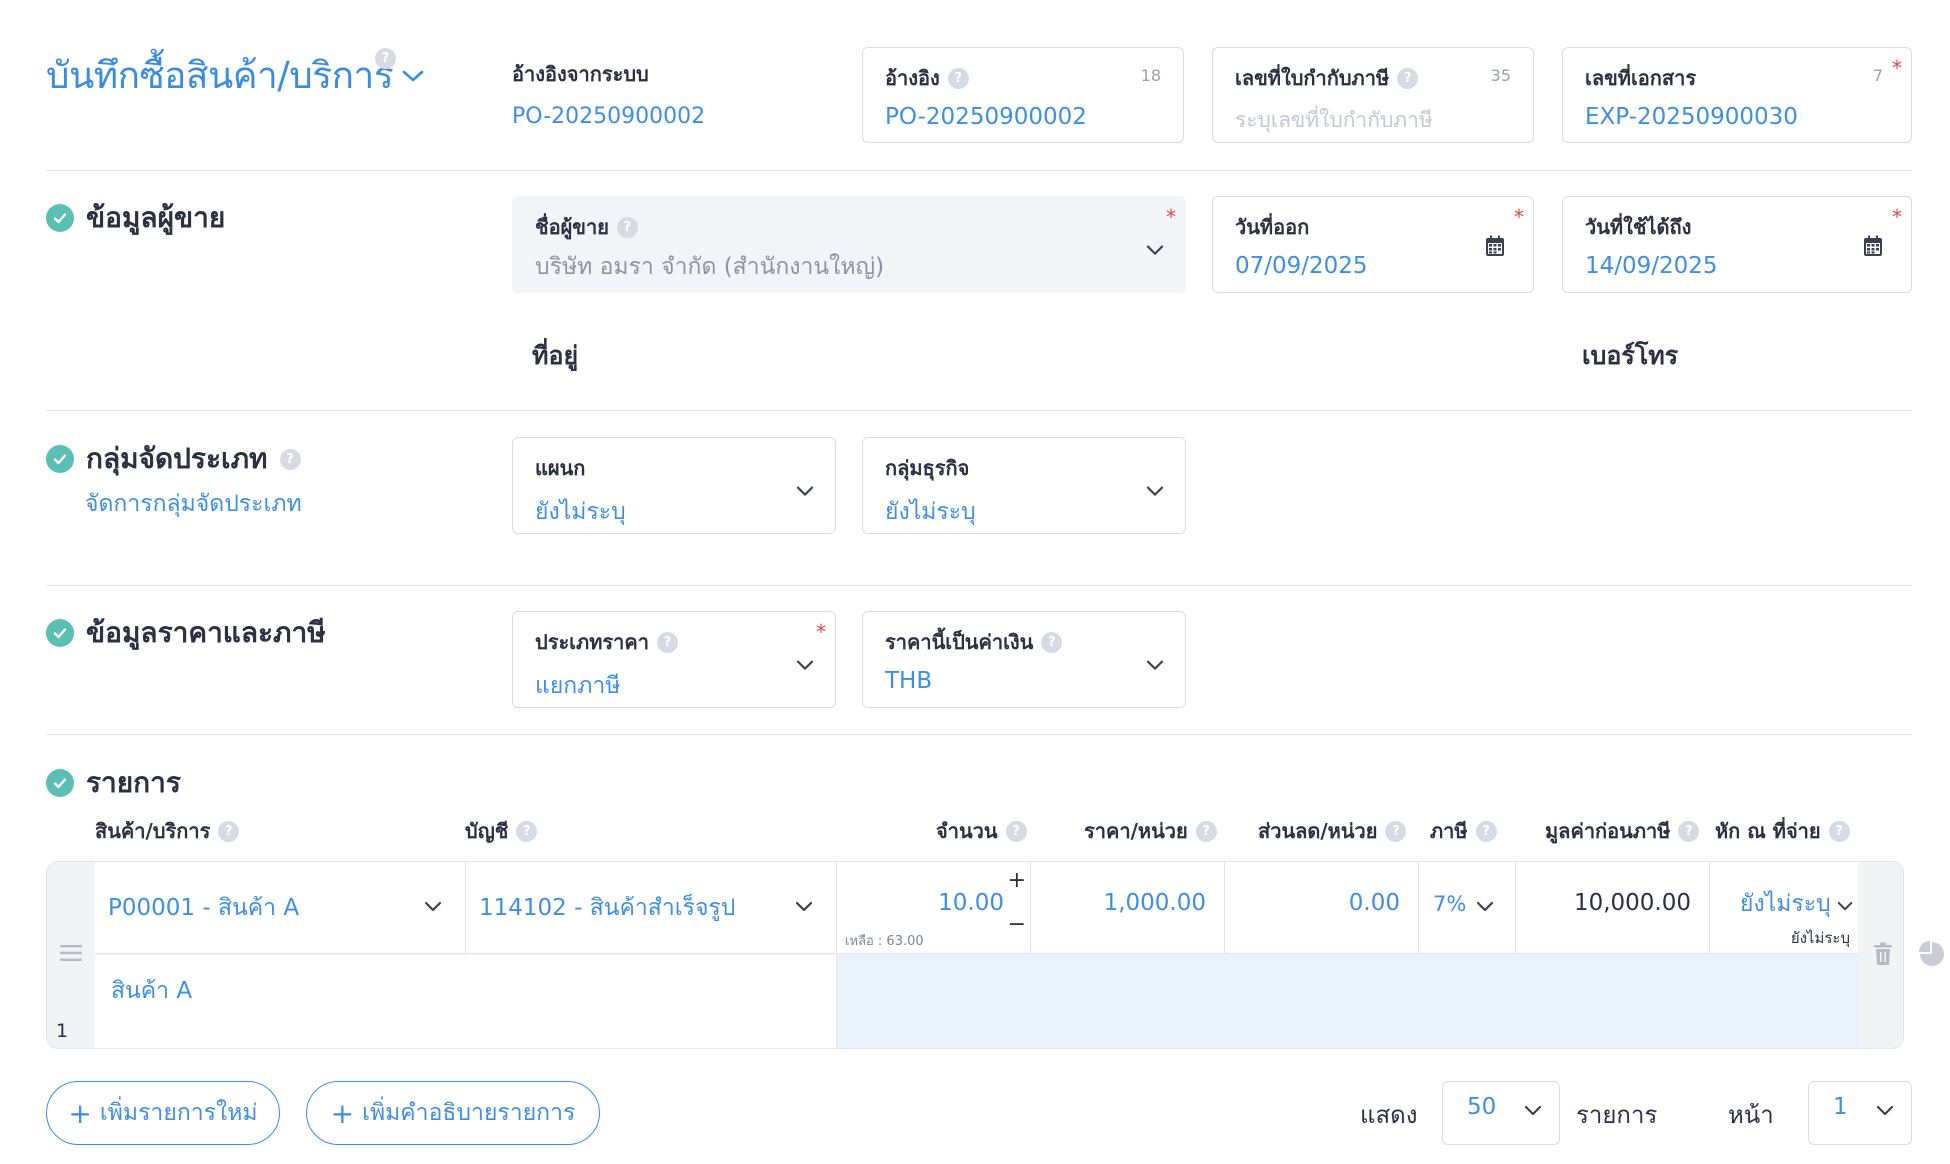  I want to click on add-item-label: เพิ่มรายการใหม่, so click(178, 1113).